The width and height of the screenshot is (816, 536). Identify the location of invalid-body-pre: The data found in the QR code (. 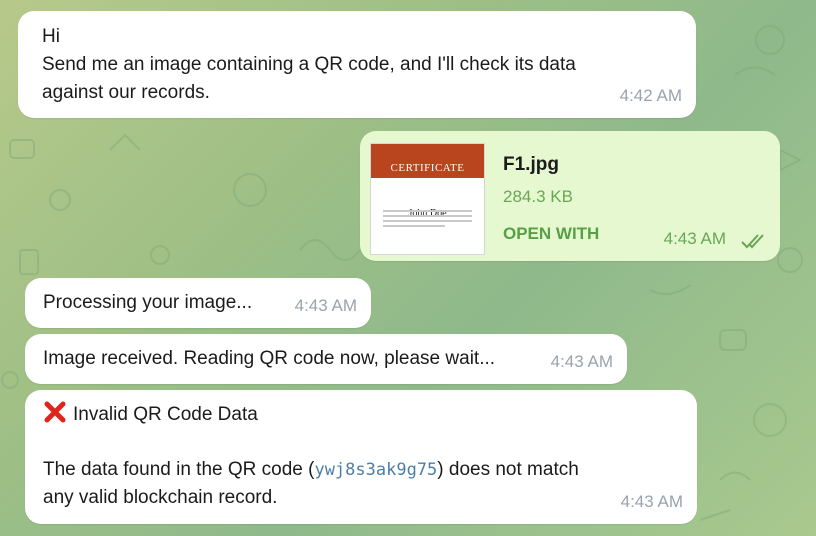
(179, 469).